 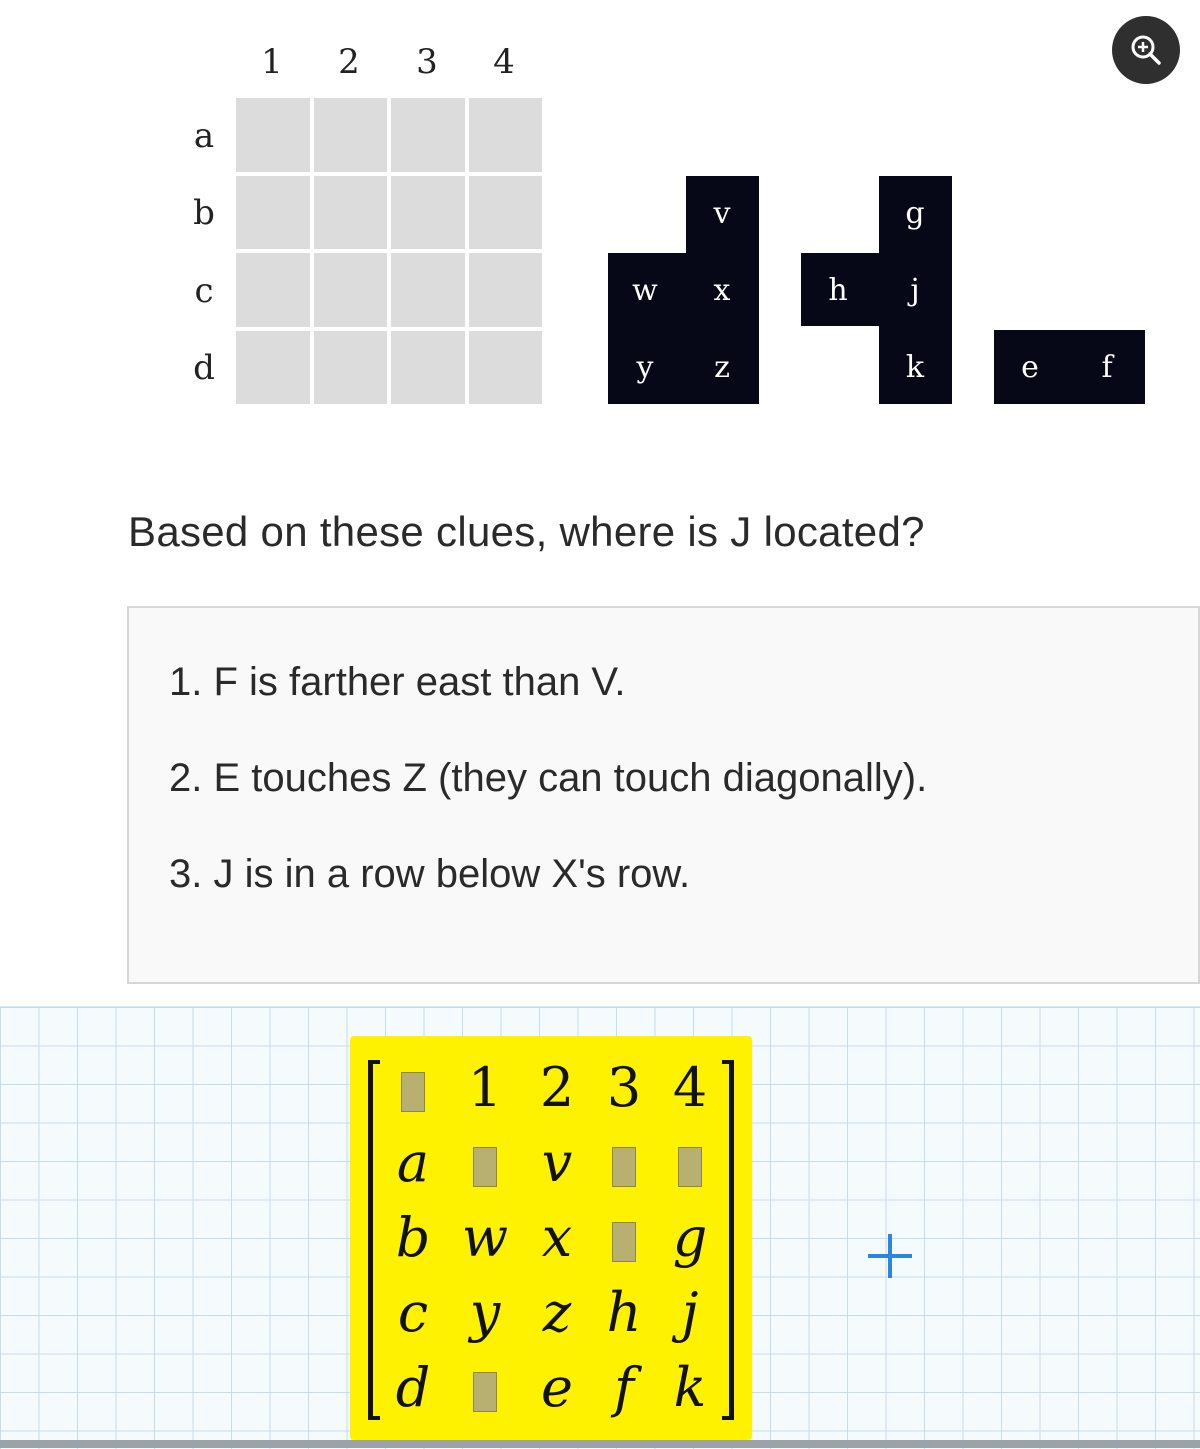 I want to click on plus-icon, so click(x=890, y=1256).